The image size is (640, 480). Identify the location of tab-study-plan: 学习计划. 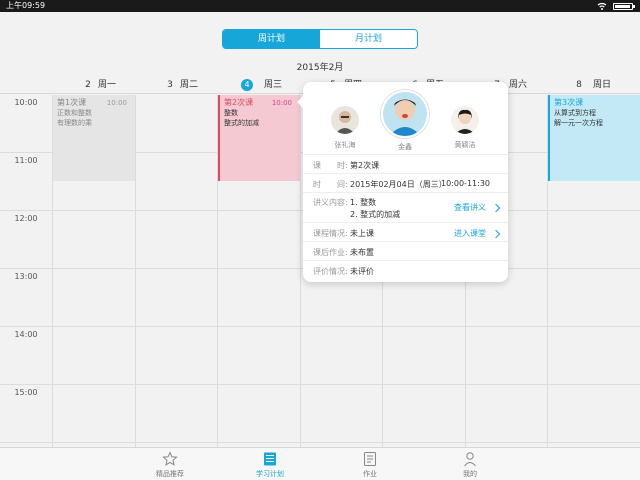
(270, 465).